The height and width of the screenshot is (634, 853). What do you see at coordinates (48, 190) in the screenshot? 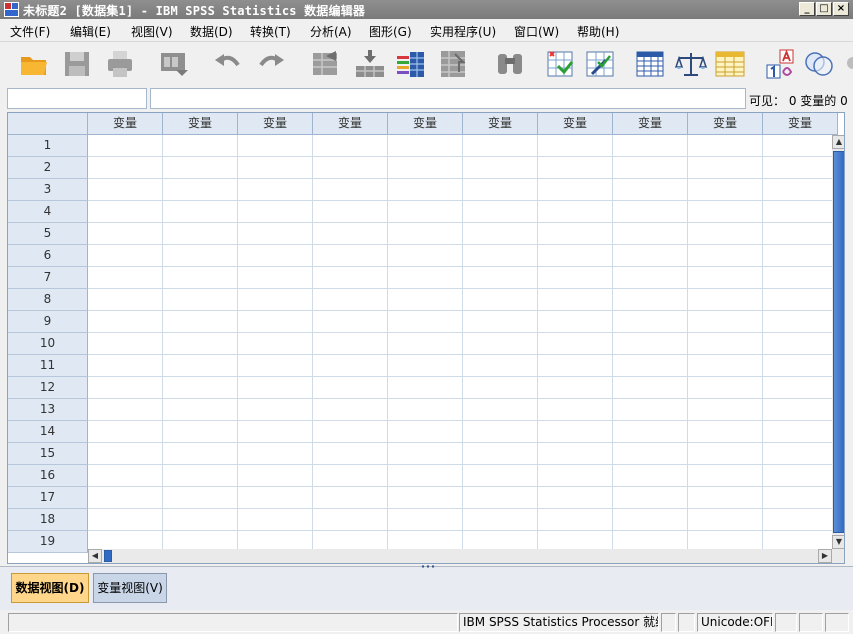
I see `row-header: 3` at bounding box center [48, 190].